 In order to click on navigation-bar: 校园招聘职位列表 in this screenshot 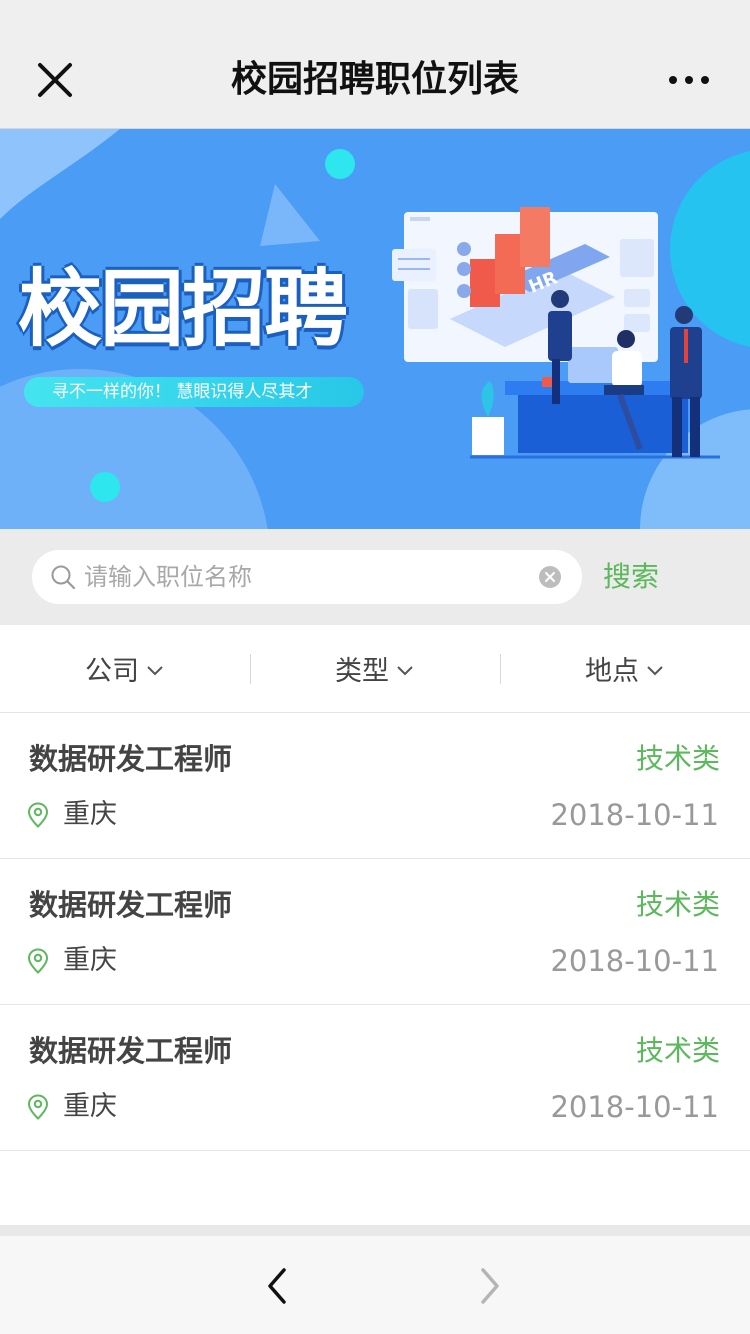, I will do `click(375, 64)`.